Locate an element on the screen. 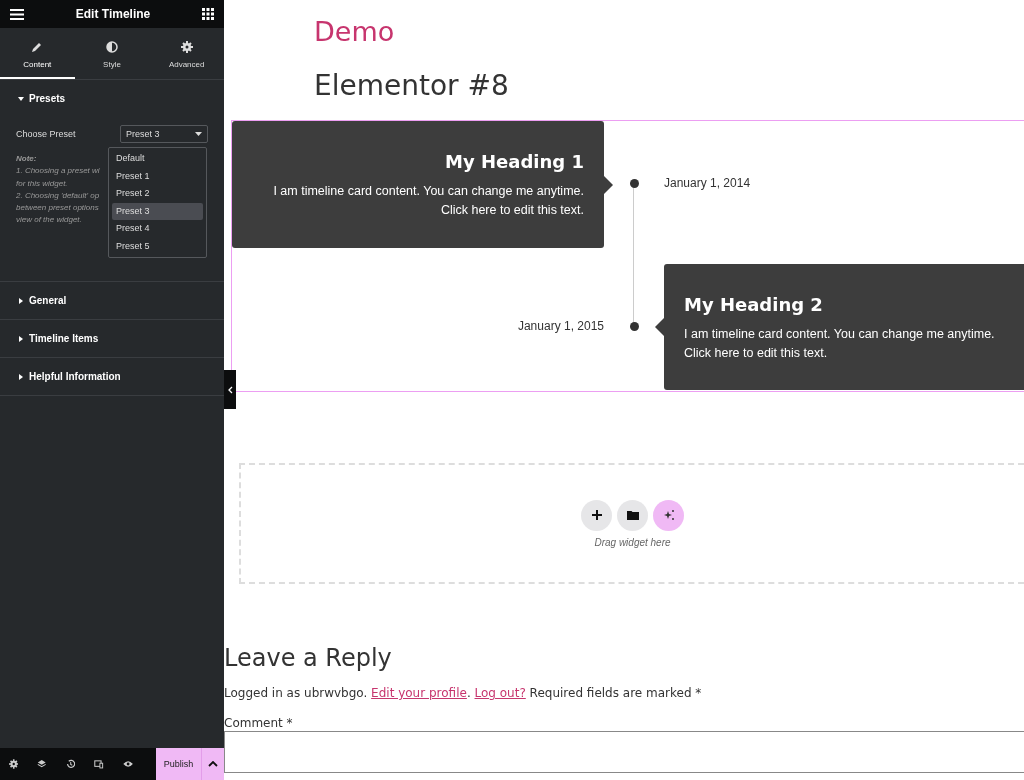  edit-profile-link: Edit your profile is located at coordinates (419, 693).